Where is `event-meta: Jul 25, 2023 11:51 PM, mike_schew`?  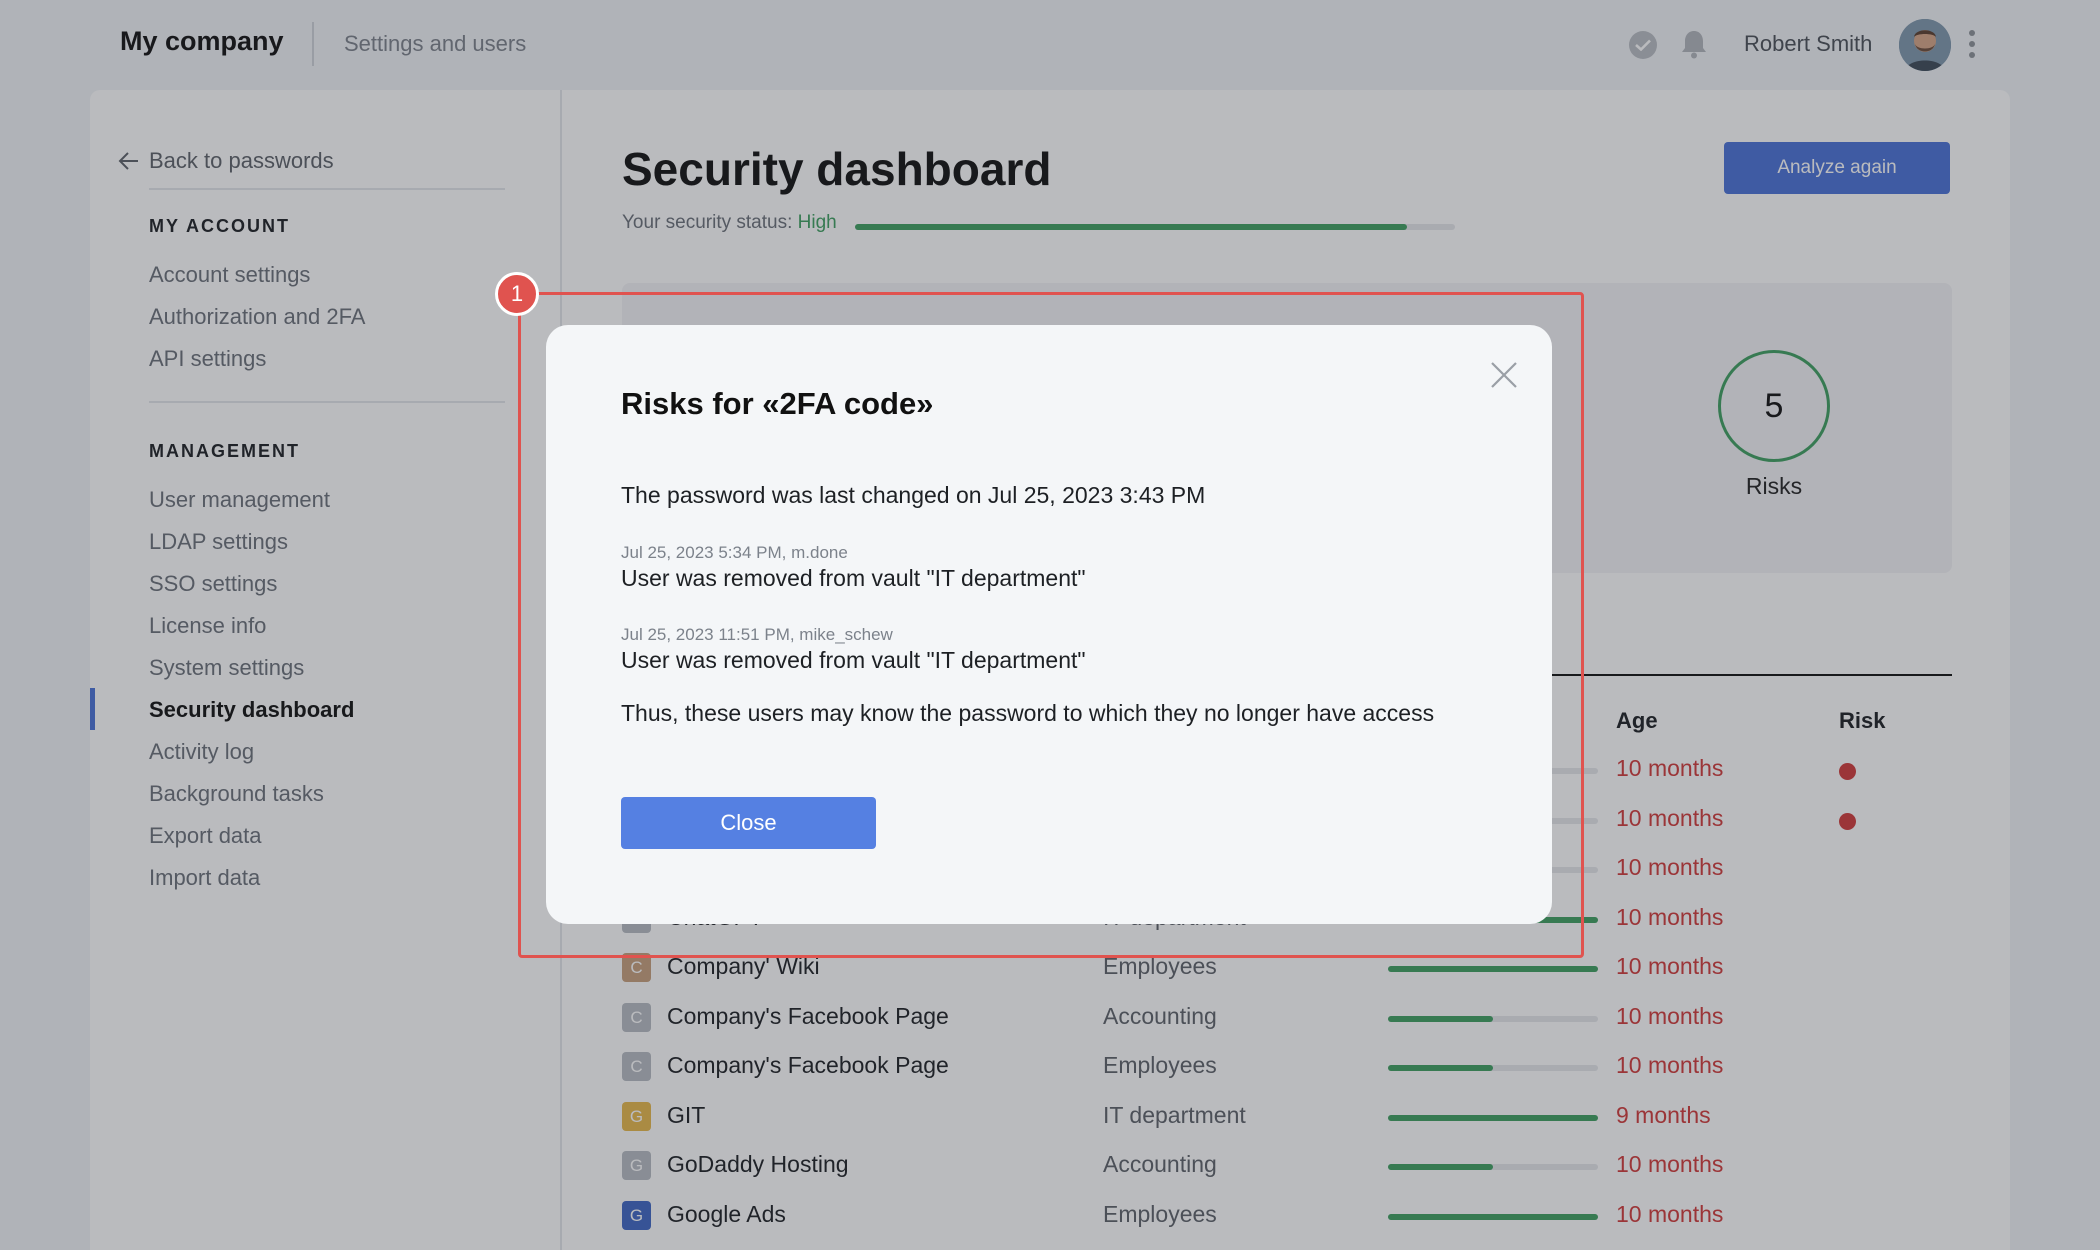 event-meta: Jul 25, 2023 11:51 PM, mike_schew is located at coordinates (757, 634).